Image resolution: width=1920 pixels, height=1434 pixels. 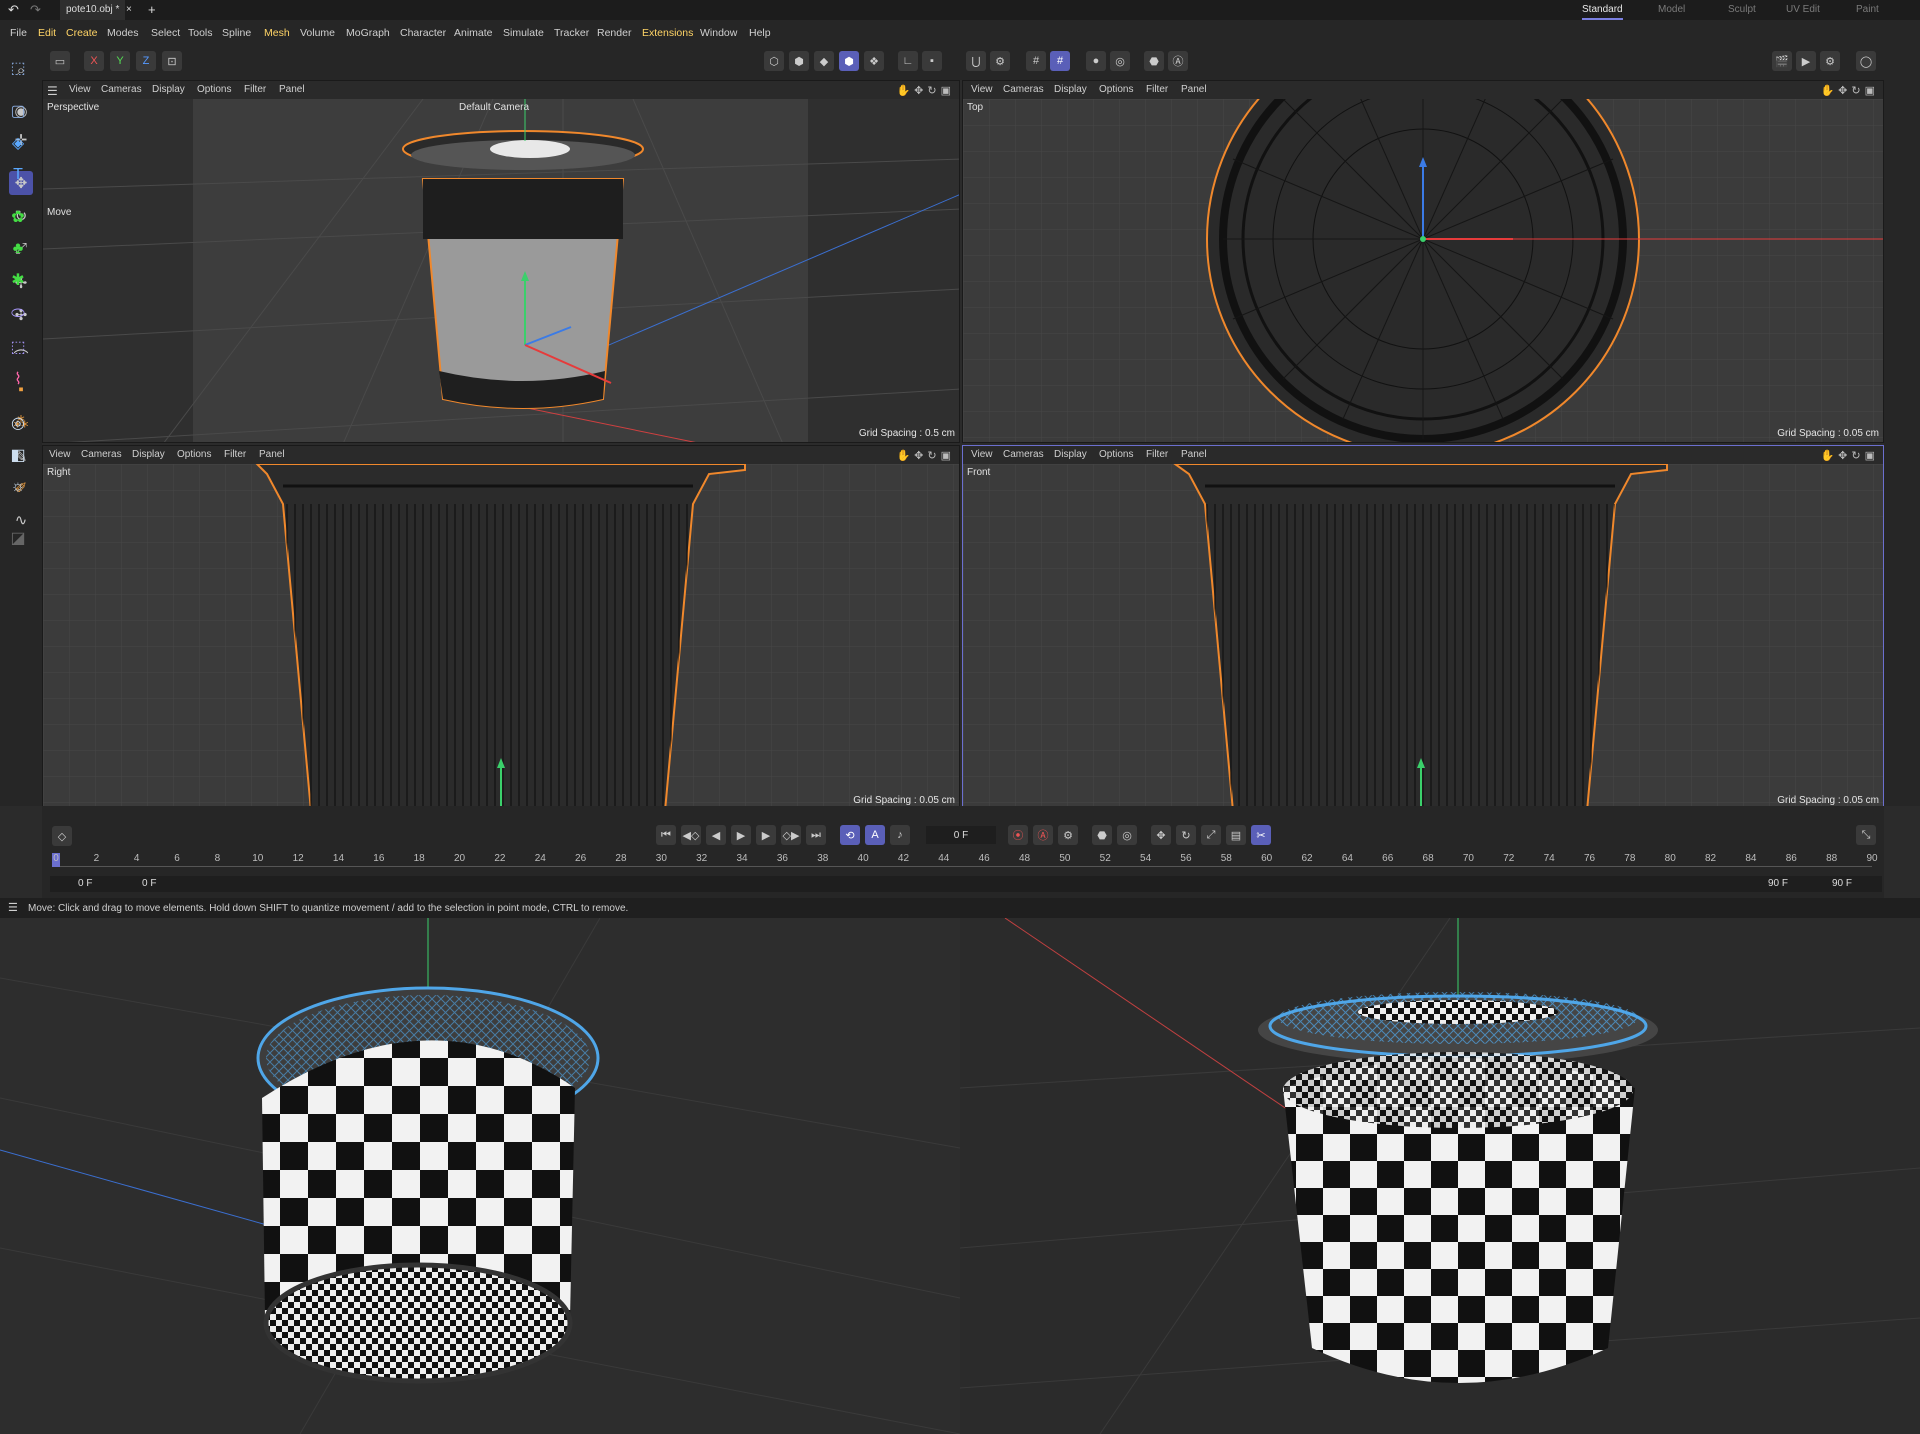 What do you see at coordinates (1018, 835) in the screenshot?
I see `record-icon: ⦿` at bounding box center [1018, 835].